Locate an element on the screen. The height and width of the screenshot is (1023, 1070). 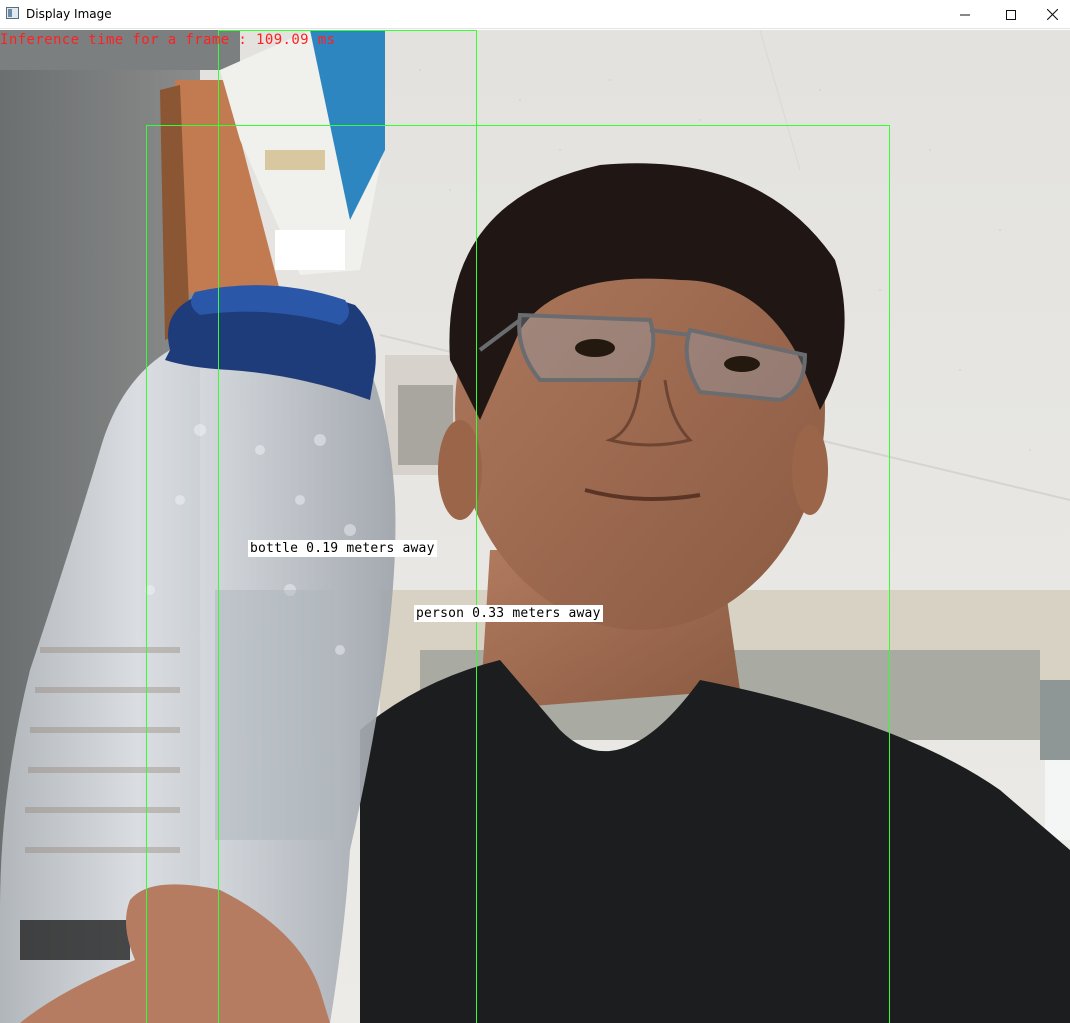
bottle-distance-label: bottle 0.19 meters away is located at coordinates (342, 548).